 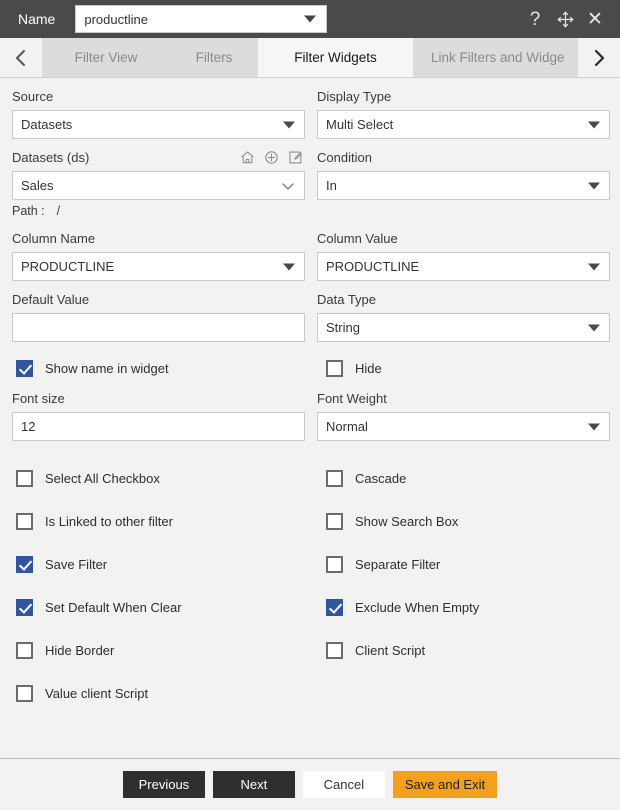 What do you see at coordinates (470, 651) in the screenshot?
I see `options-col-right: Client Script` at bounding box center [470, 651].